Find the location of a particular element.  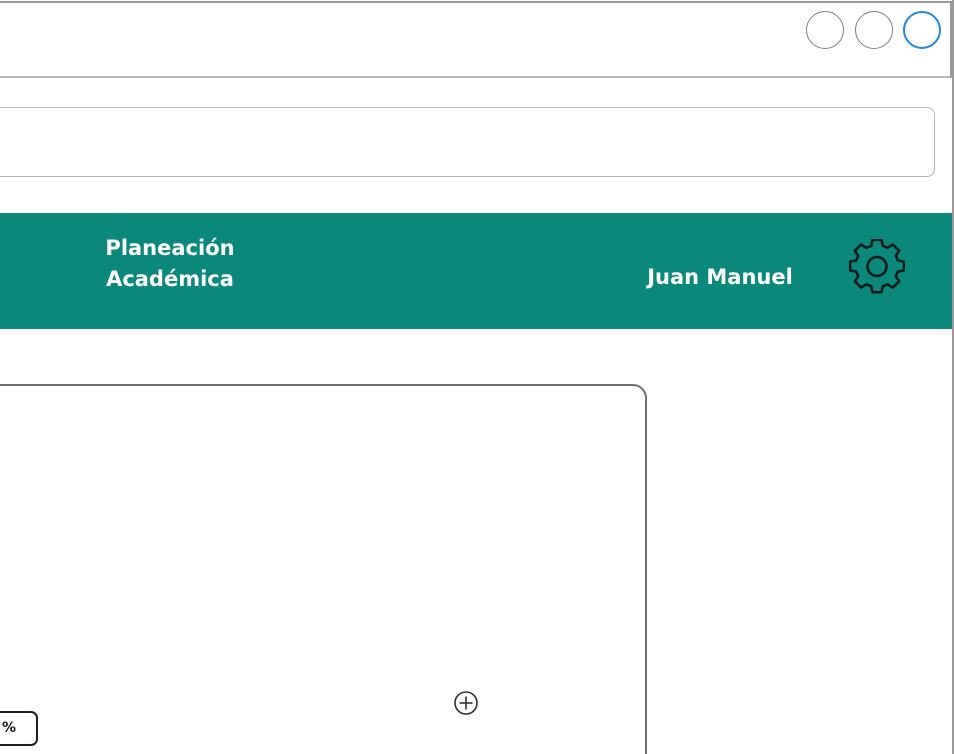

address-bar is located at coordinates (467, 142).